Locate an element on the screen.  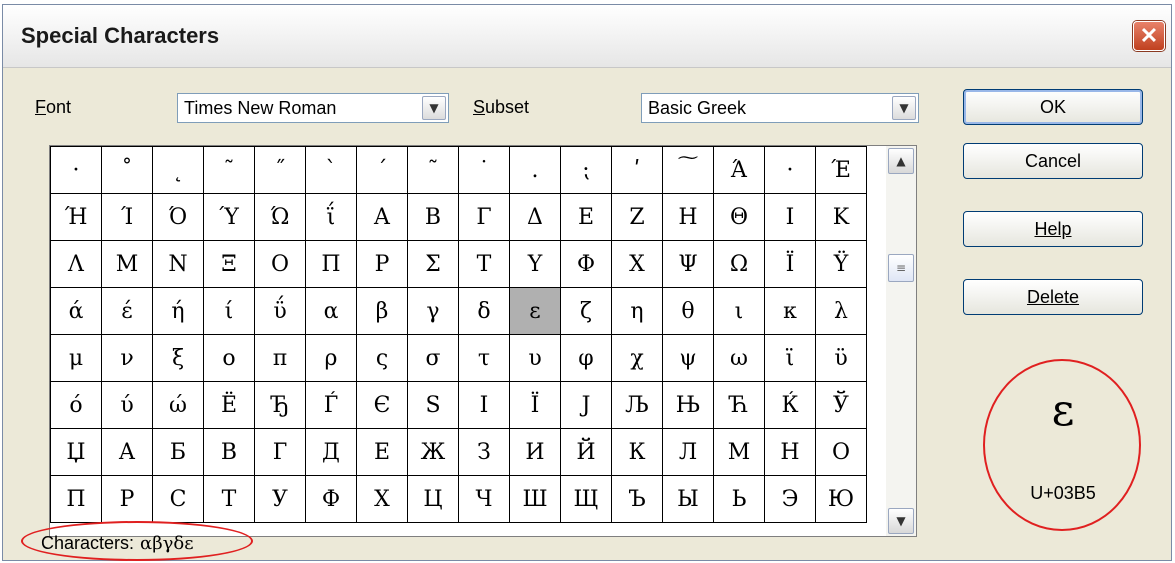
character-cell: Ш is located at coordinates (535, 499).